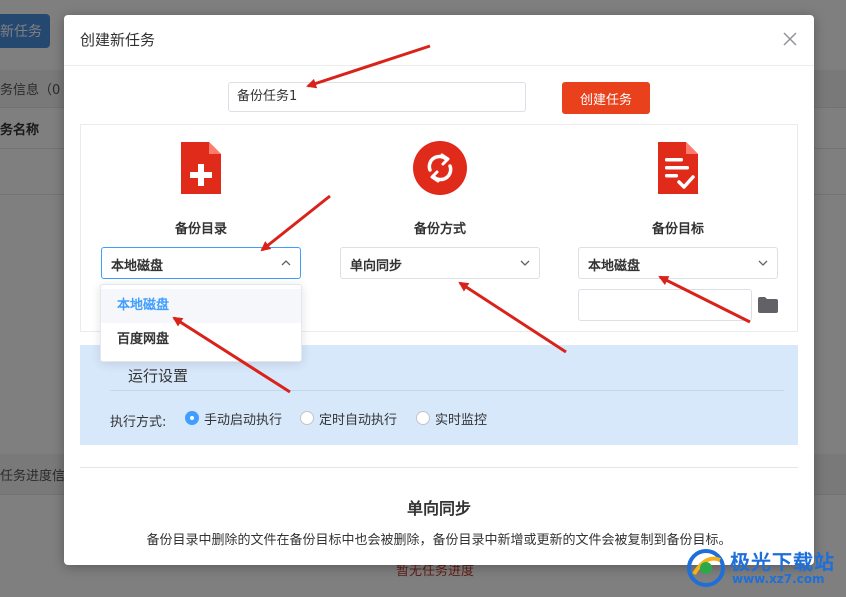 Image resolution: width=846 pixels, height=597 pixels. I want to click on dropdown-option-local-disk: 本地磁盘, so click(201, 306).